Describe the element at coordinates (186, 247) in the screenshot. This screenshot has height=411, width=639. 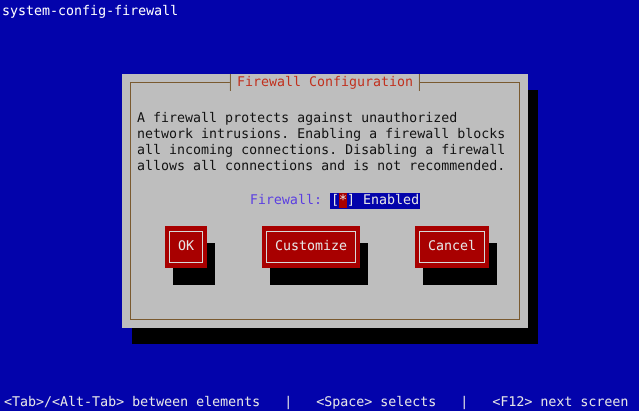
I see `dialog-button: OK` at that location.